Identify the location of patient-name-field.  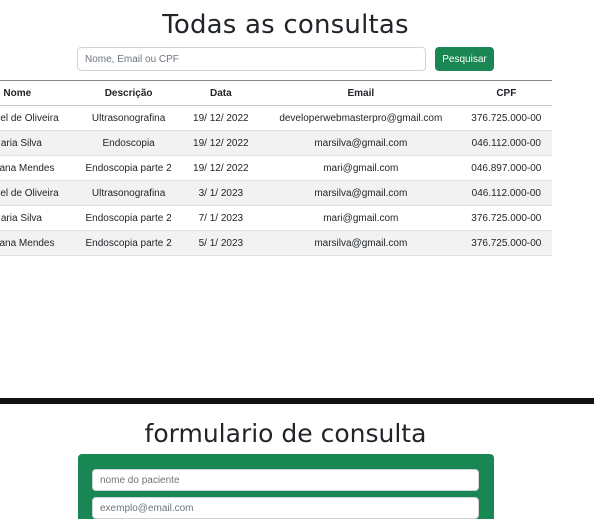
(285, 480).